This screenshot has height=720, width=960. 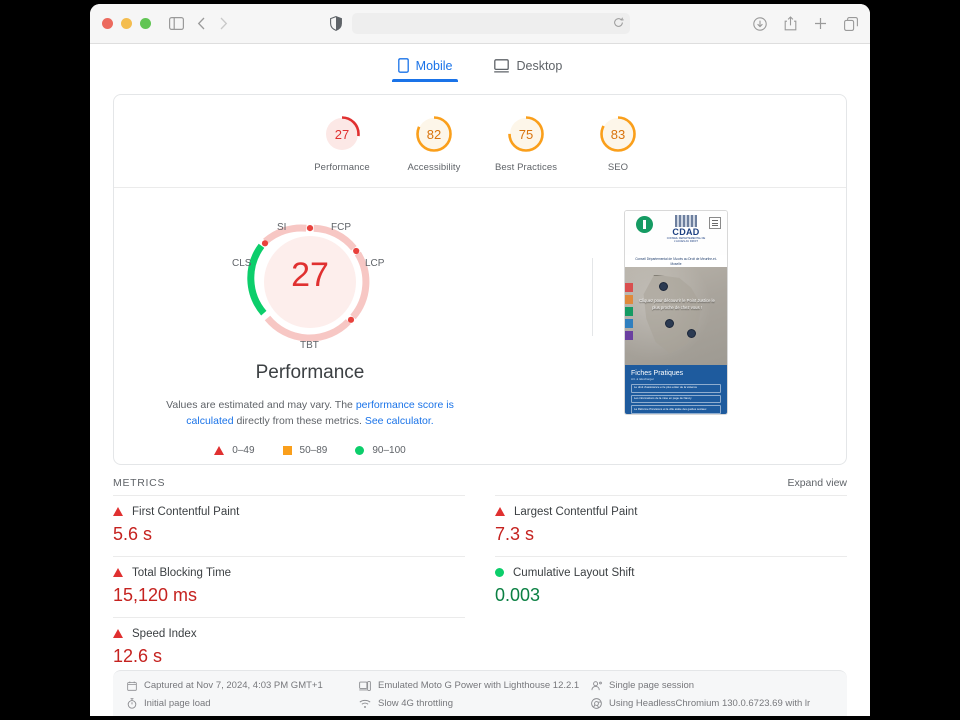 I want to click on thumb-brand-name: CDAD, so click(x=686, y=232).